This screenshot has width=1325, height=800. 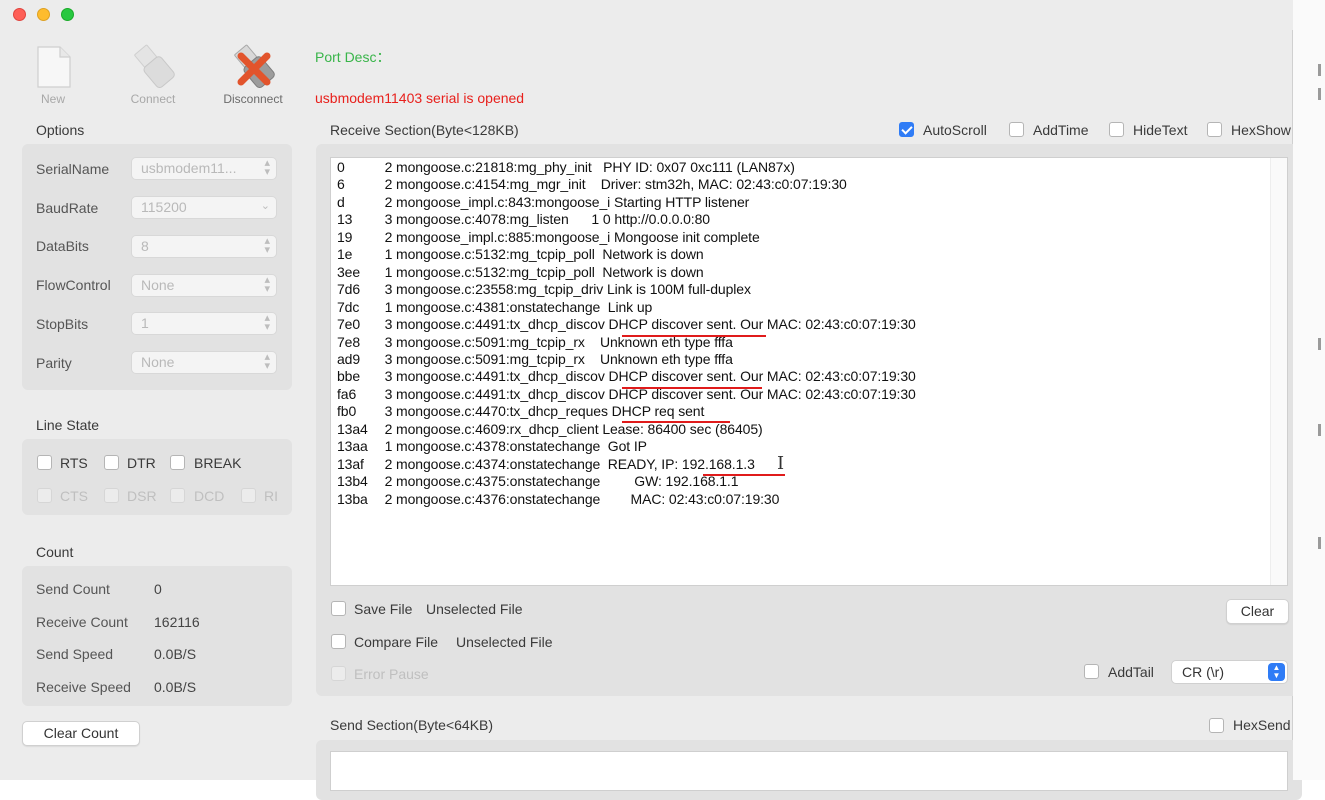 I want to click on zoom-window-button, so click(x=67, y=14).